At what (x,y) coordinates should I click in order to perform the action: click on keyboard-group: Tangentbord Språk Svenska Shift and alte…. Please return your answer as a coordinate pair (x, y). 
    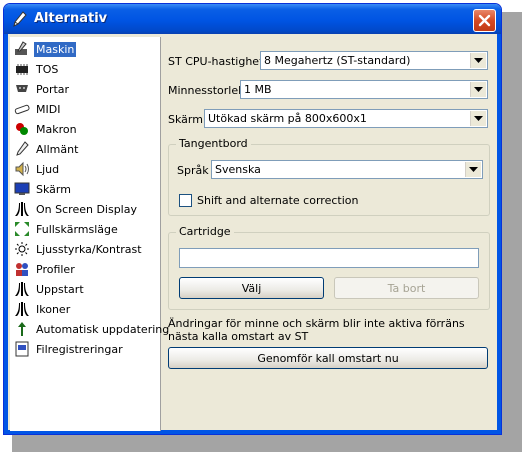
    Looking at the image, I should click on (329, 176).